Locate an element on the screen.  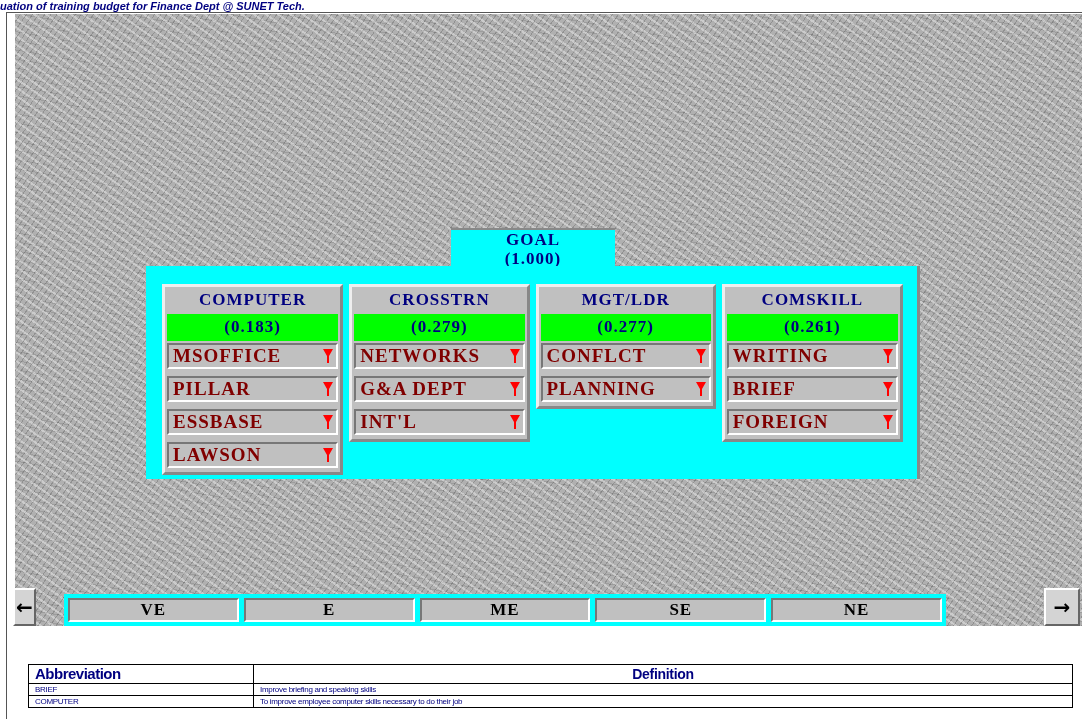
goal-value: (1.000) is located at coordinates (533, 259).